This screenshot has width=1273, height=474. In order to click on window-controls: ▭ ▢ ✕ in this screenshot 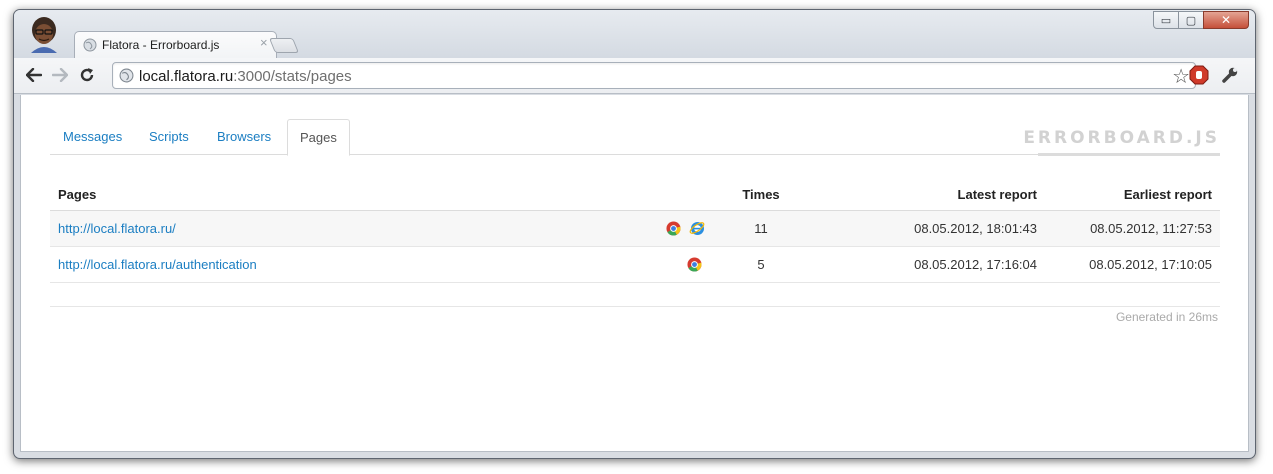, I will do `click(1201, 20)`.